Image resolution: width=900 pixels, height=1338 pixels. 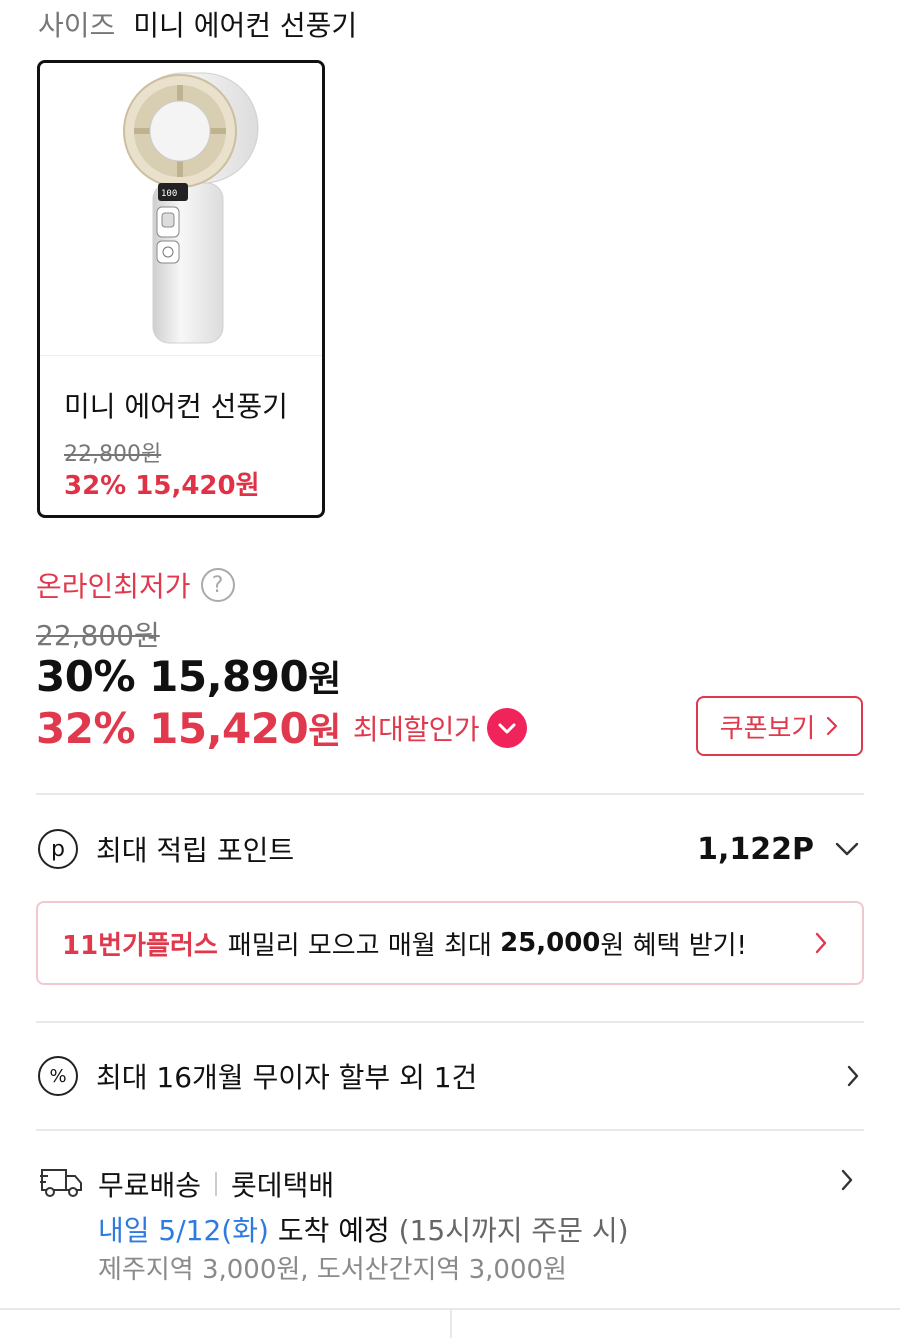 I want to click on percent-circle-icon: %, so click(x=58, y=1076).